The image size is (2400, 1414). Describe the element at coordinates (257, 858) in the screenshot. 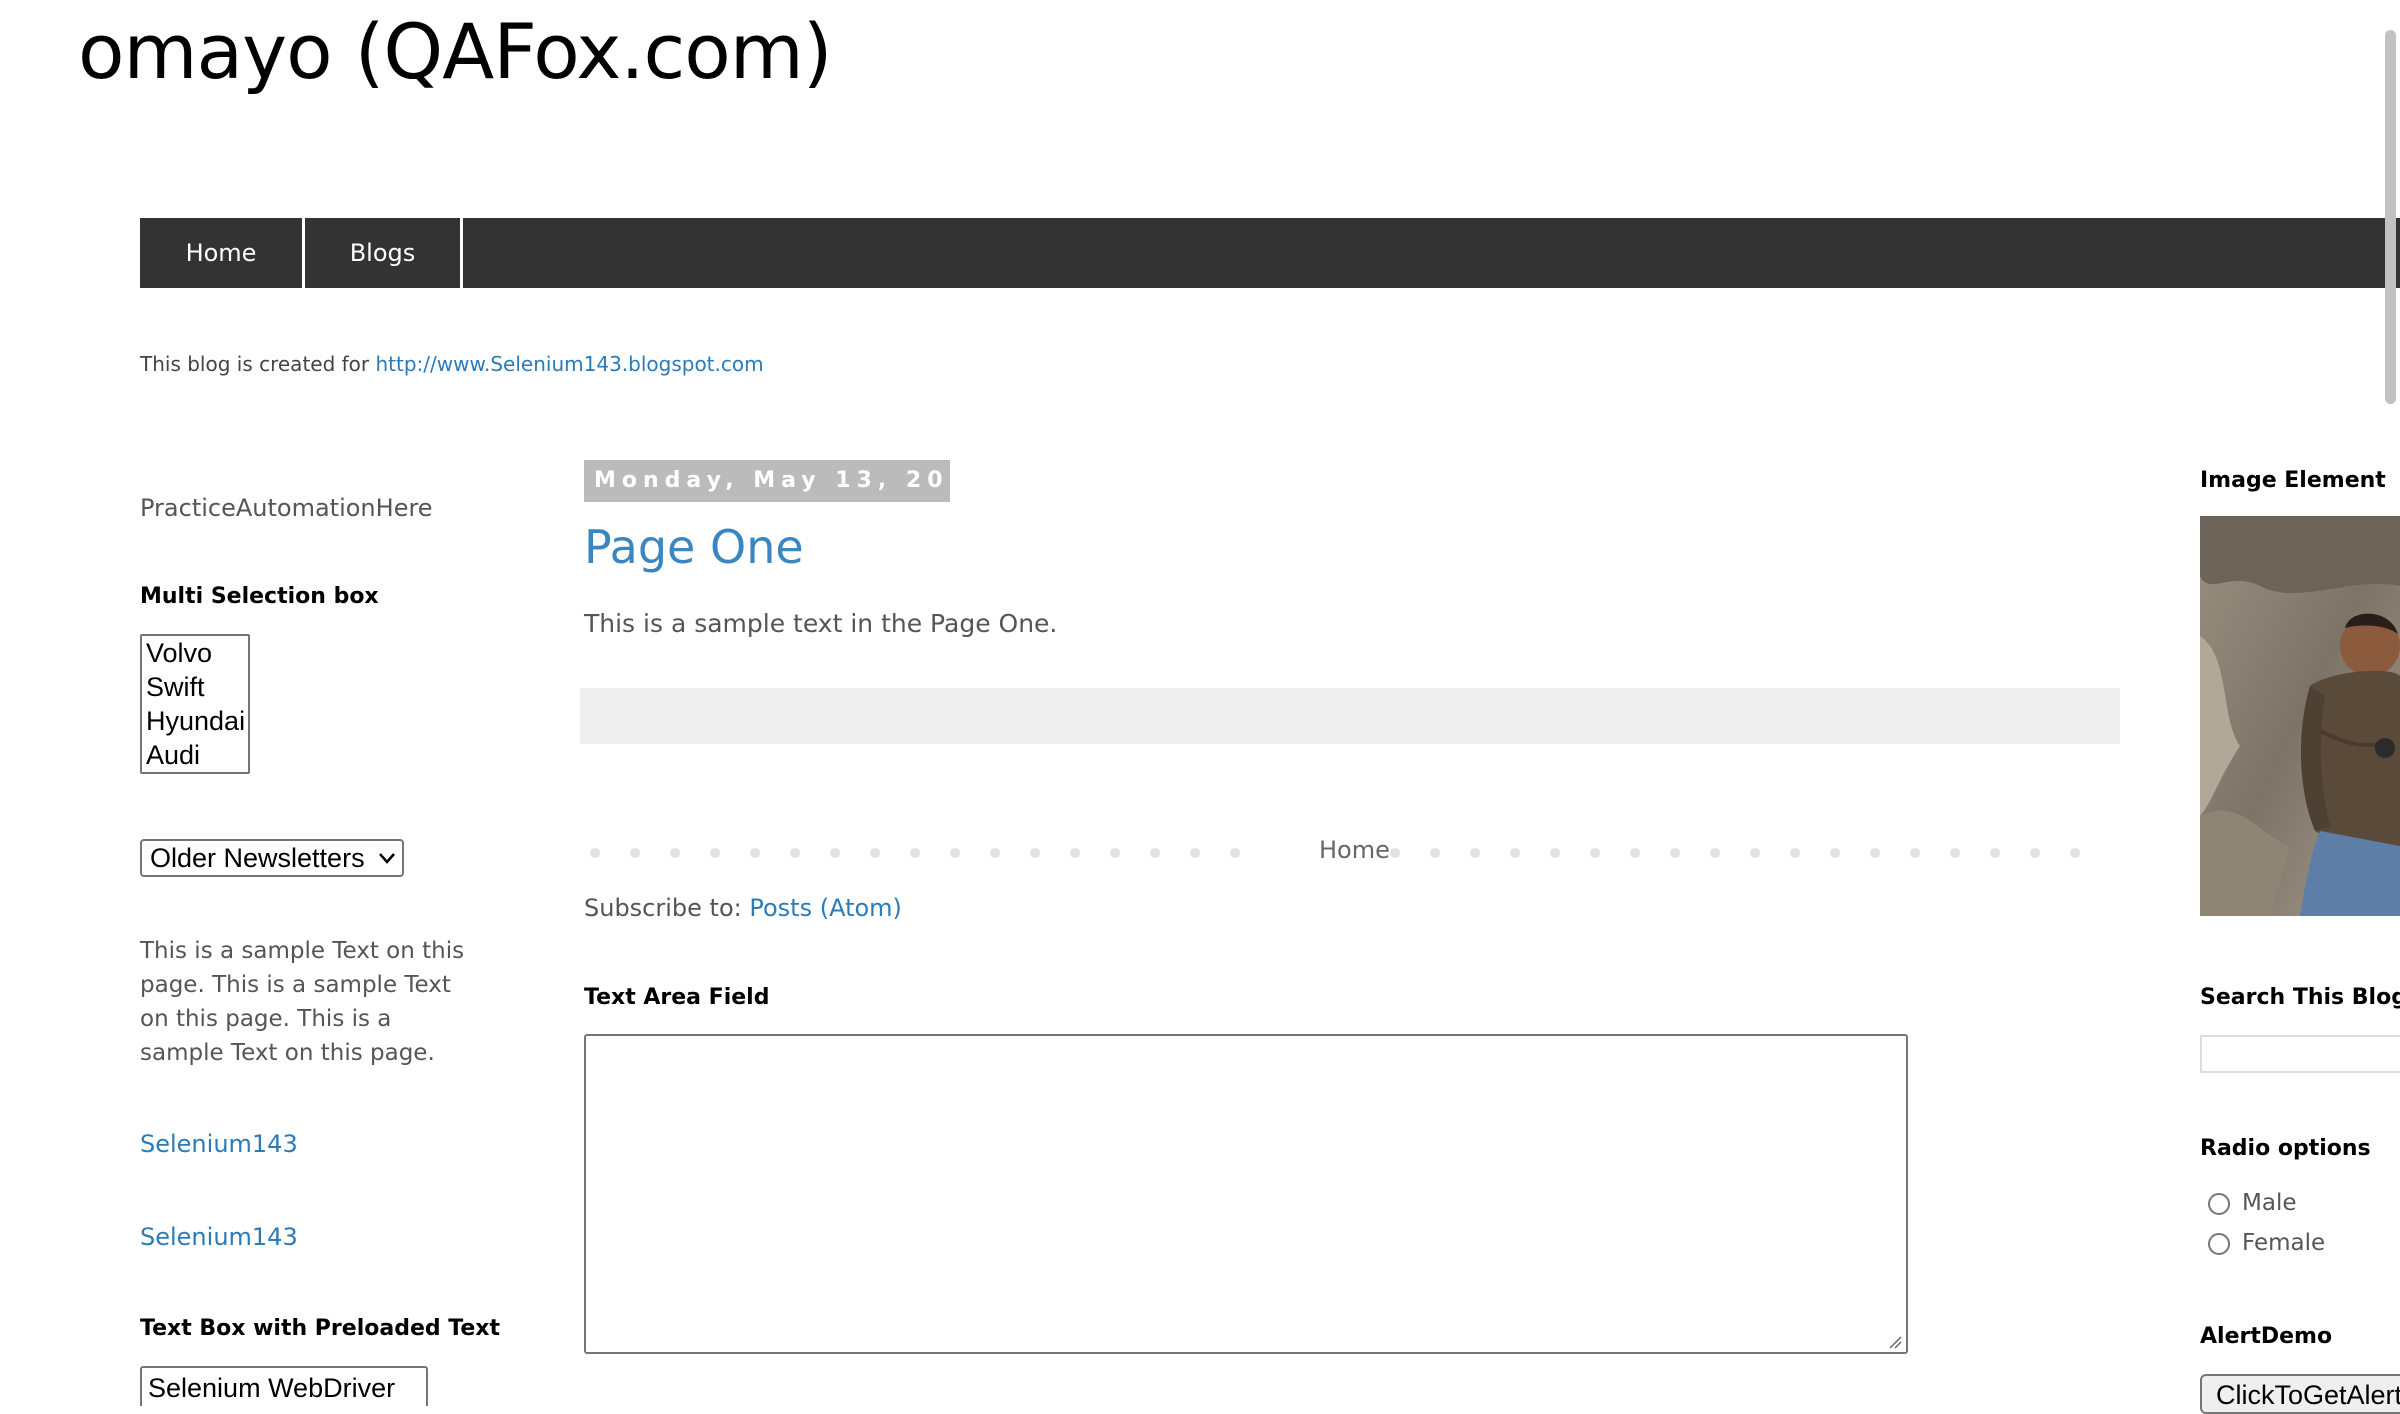

I see `dropdown-value: Older Newsletters` at that location.